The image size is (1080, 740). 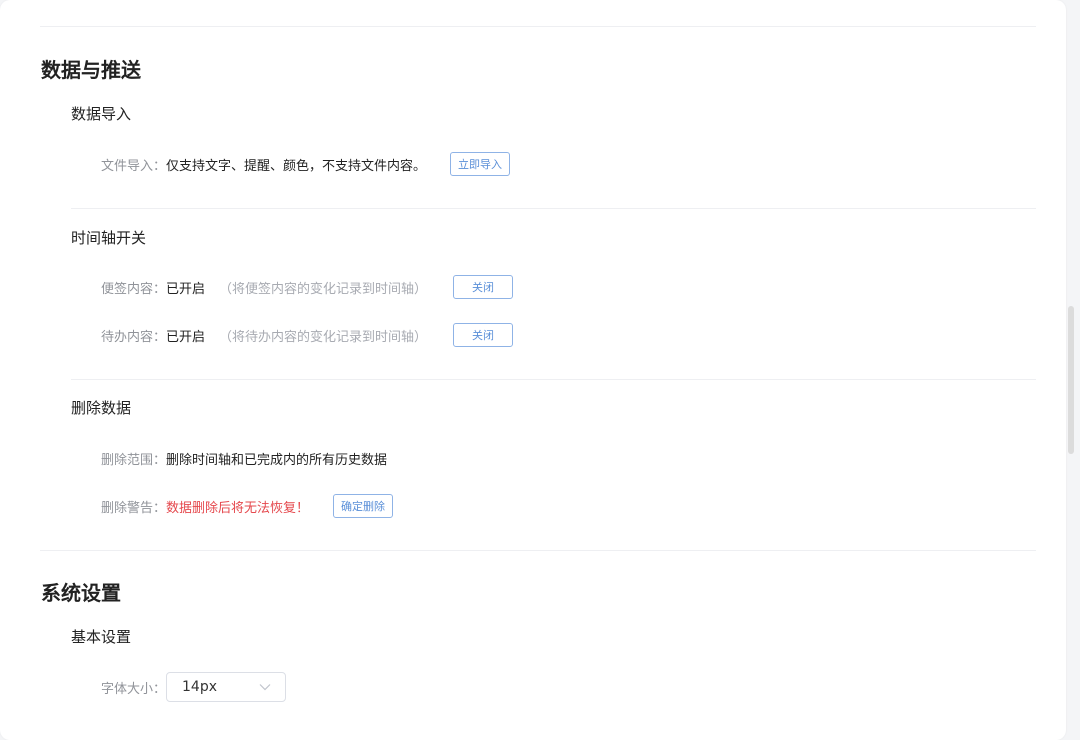 What do you see at coordinates (226, 687) in the screenshot?
I see `font-size-select: 14px` at bounding box center [226, 687].